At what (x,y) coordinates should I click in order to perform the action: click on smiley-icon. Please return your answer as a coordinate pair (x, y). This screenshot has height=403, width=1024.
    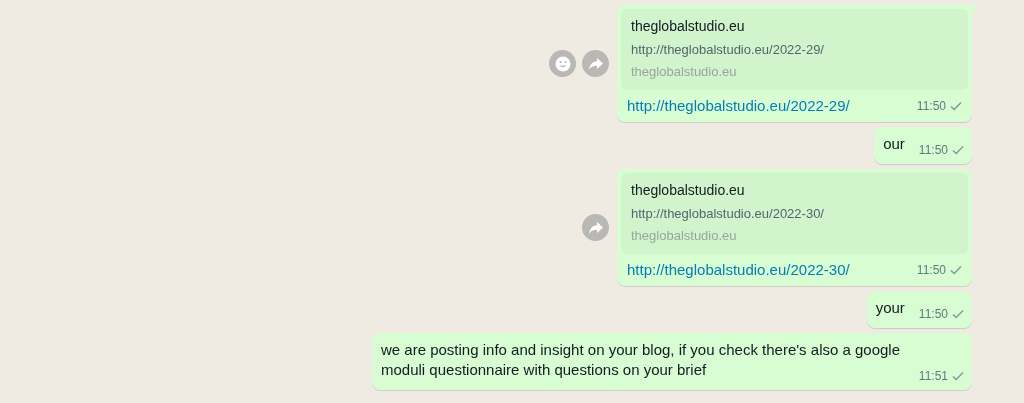
    Looking at the image, I should click on (562, 63).